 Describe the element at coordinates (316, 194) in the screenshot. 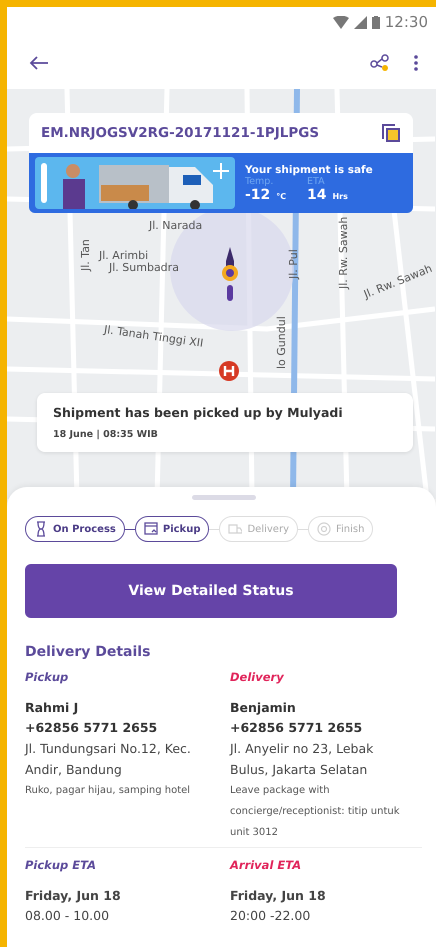

I see `eta-value: 14` at that location.